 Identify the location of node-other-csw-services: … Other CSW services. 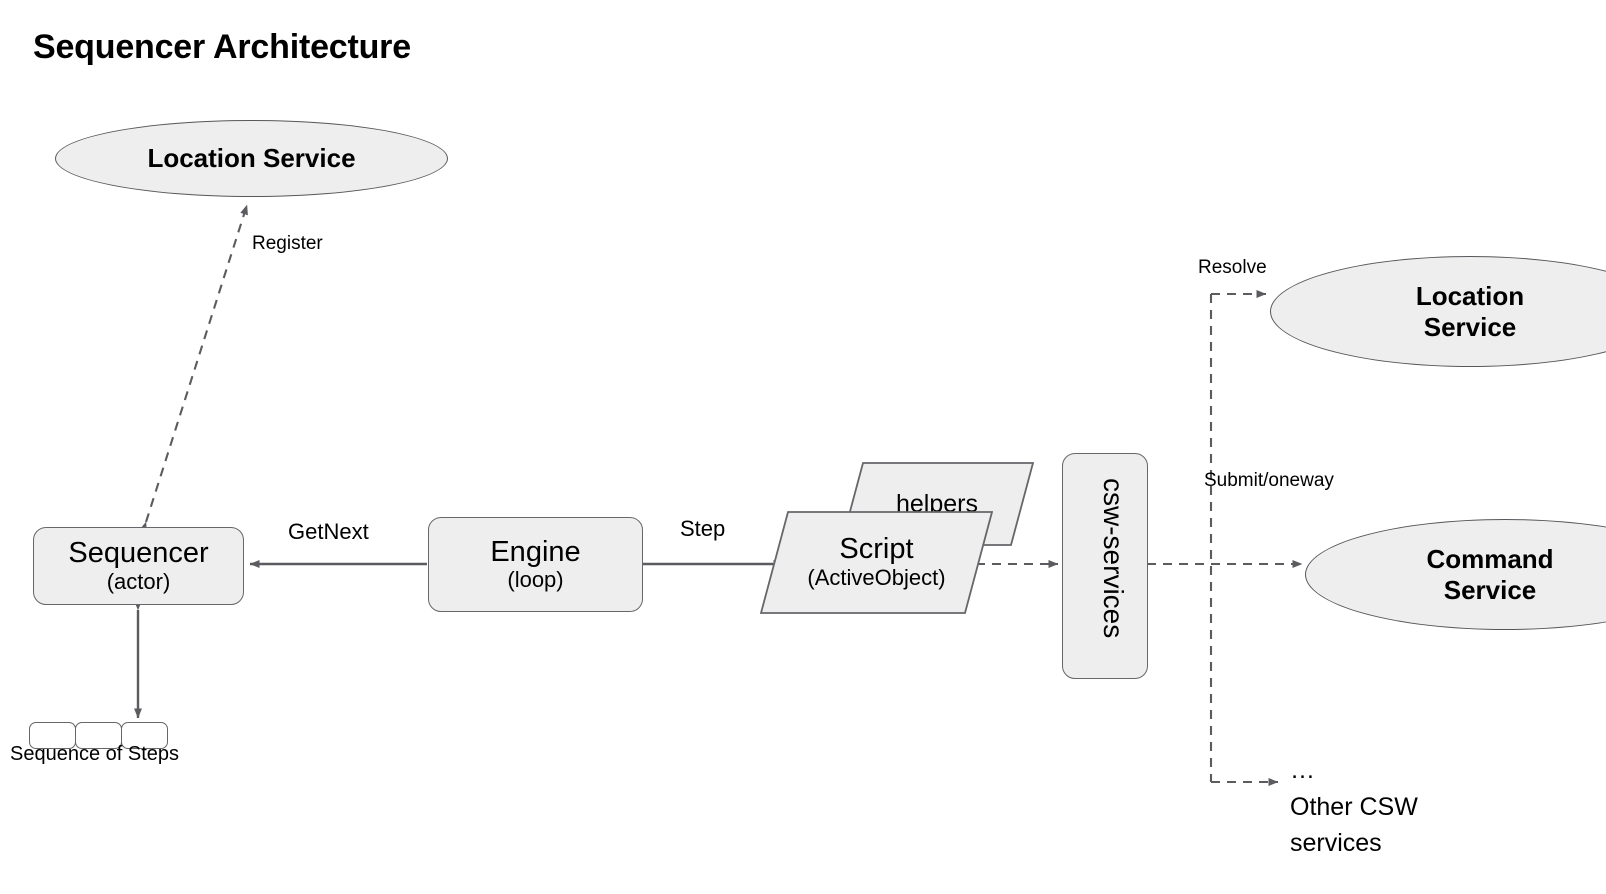
(1354, 810).